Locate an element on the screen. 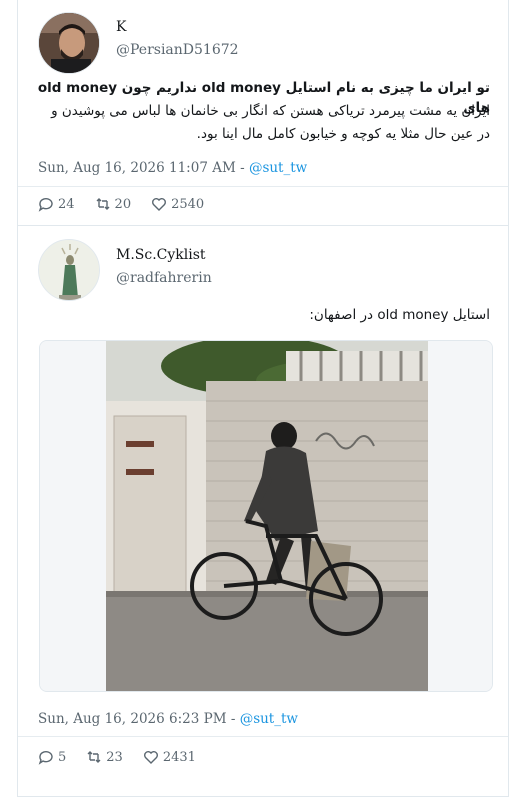 The height and width of the screenshot is (800, 511). statue-avatar-icon is located at coordinates (69, 270).